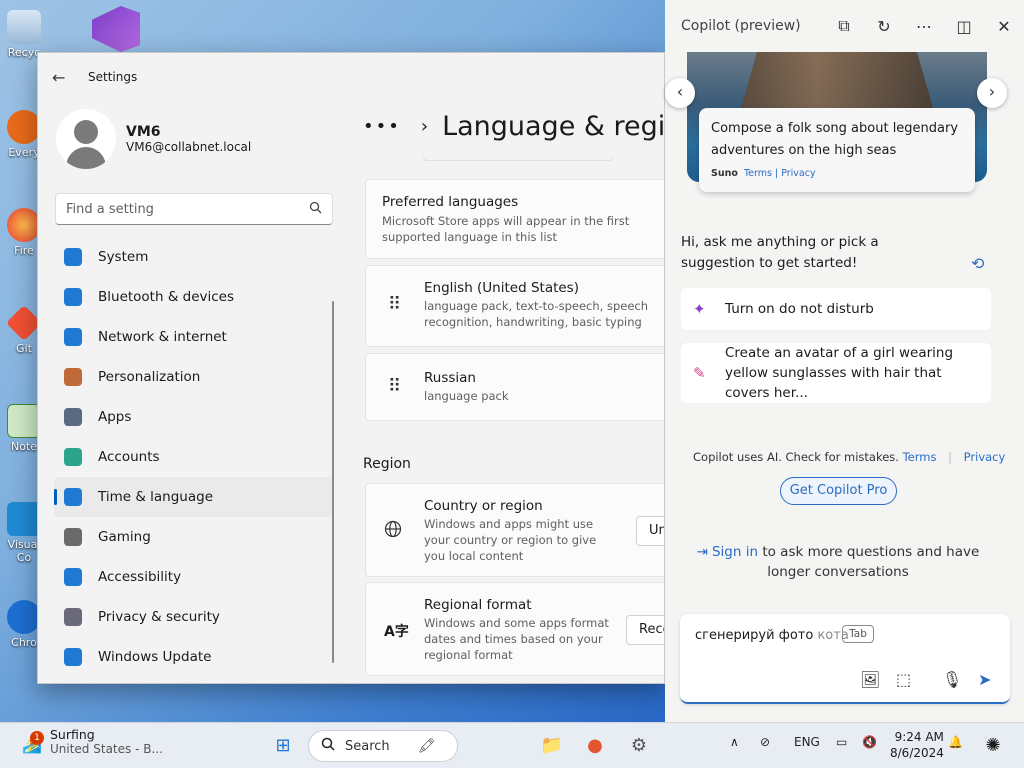  Describe the element at coordinates (984, 679) in the screenshot. I see `send-icon: ➤` at that location.